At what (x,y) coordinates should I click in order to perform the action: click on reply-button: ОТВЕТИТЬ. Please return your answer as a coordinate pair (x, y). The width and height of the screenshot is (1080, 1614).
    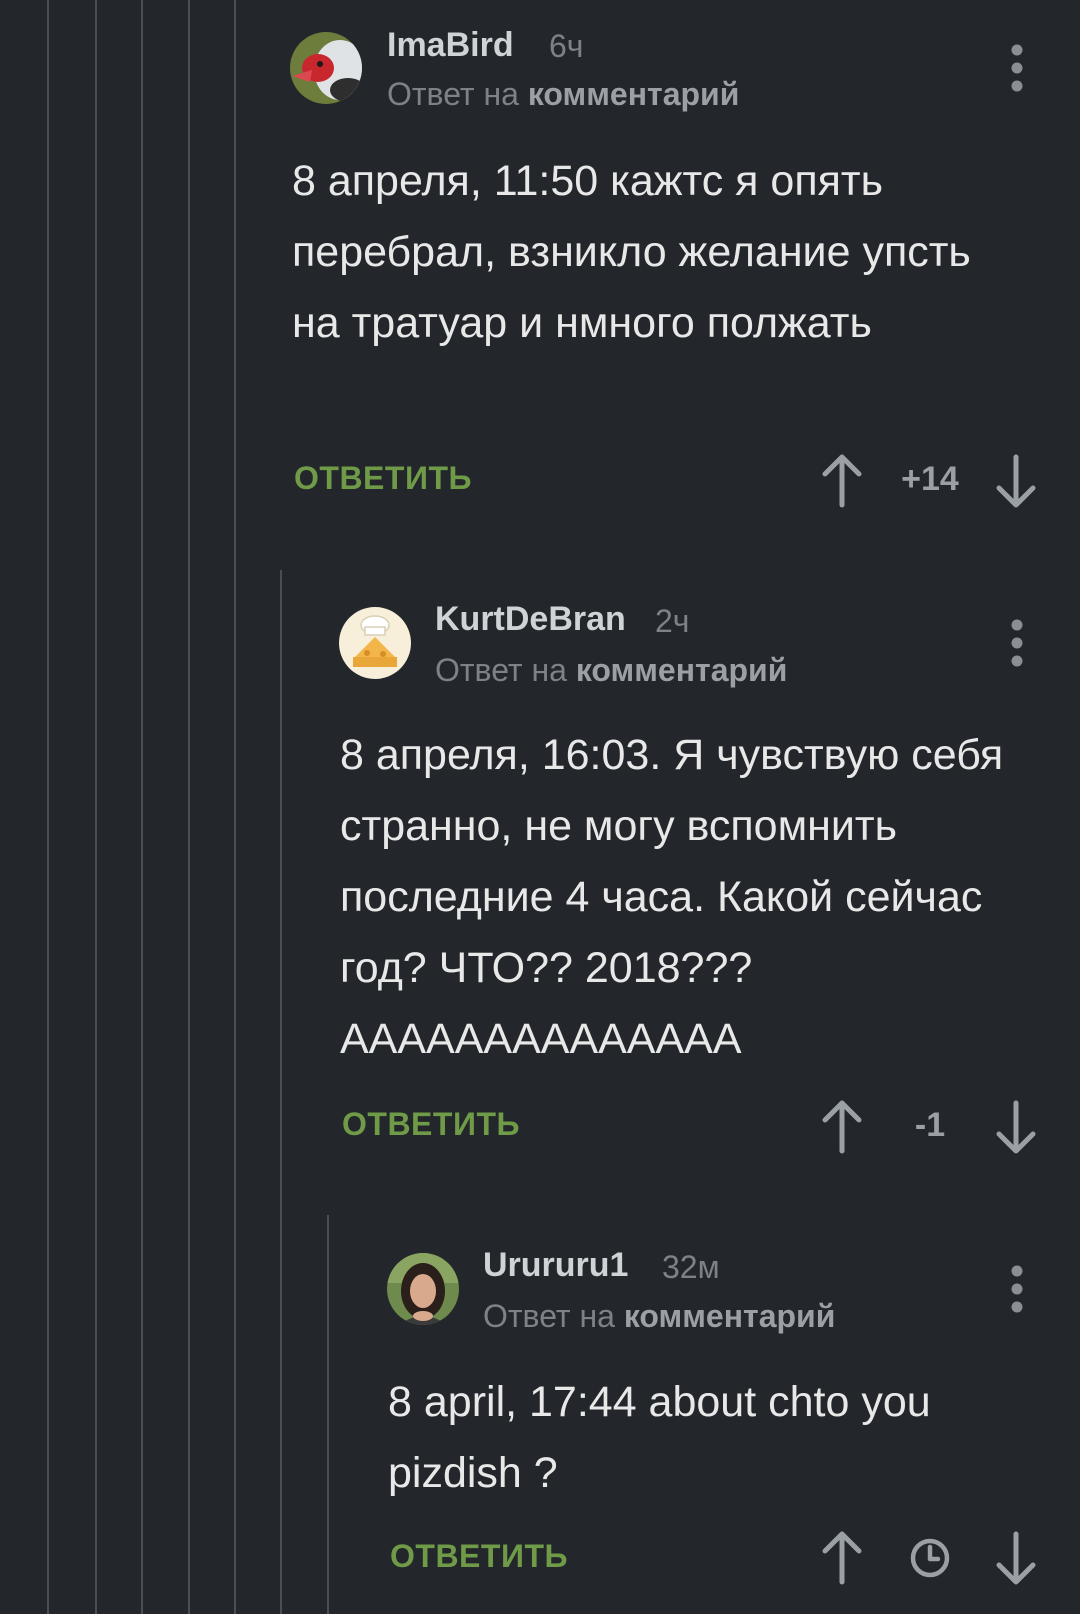
    Looking at the image, I should click on (479, 1556).